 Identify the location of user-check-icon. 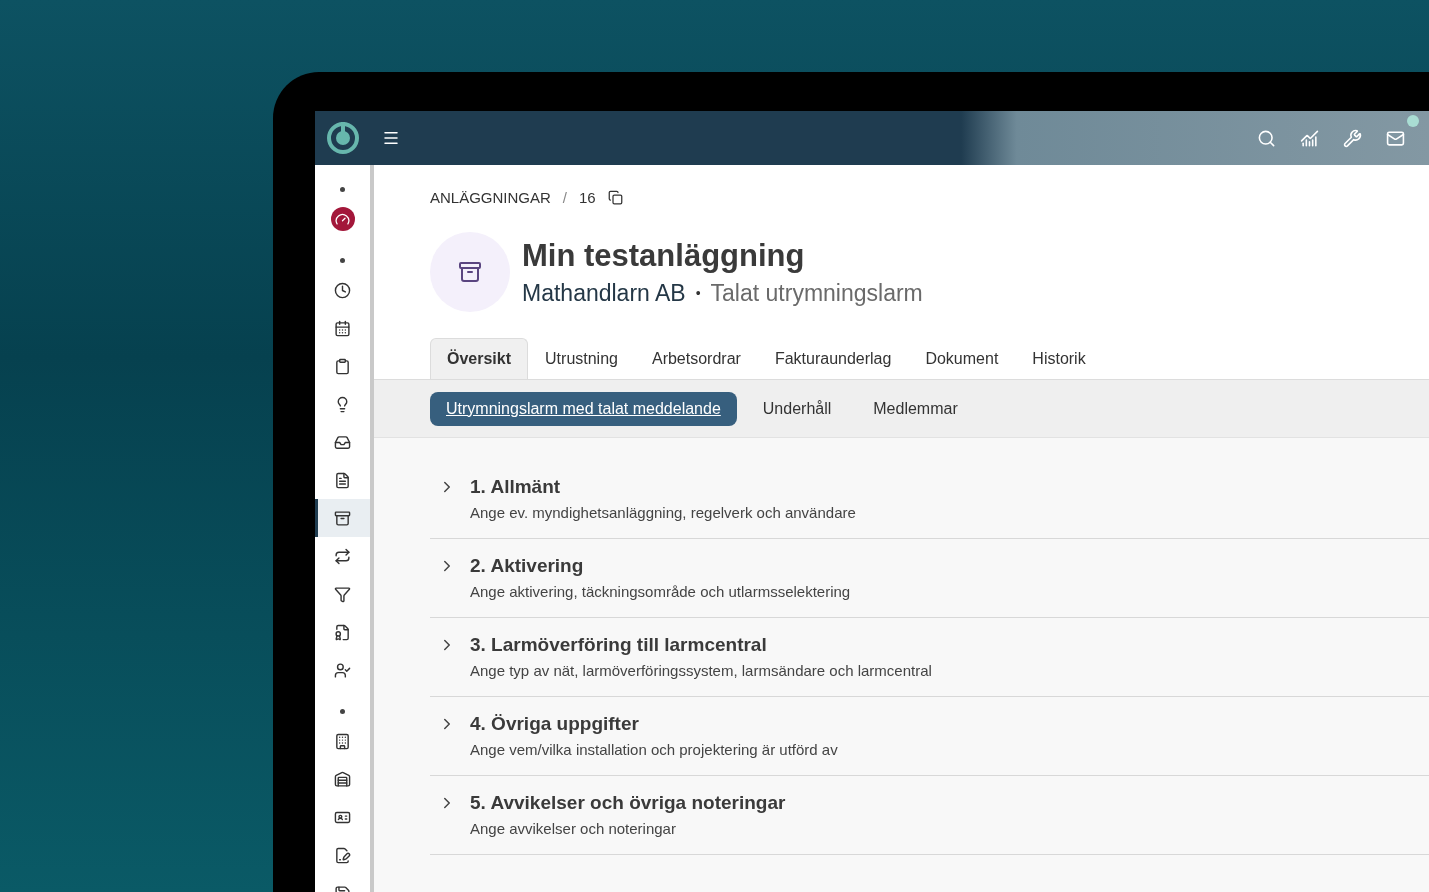
(342, 670).